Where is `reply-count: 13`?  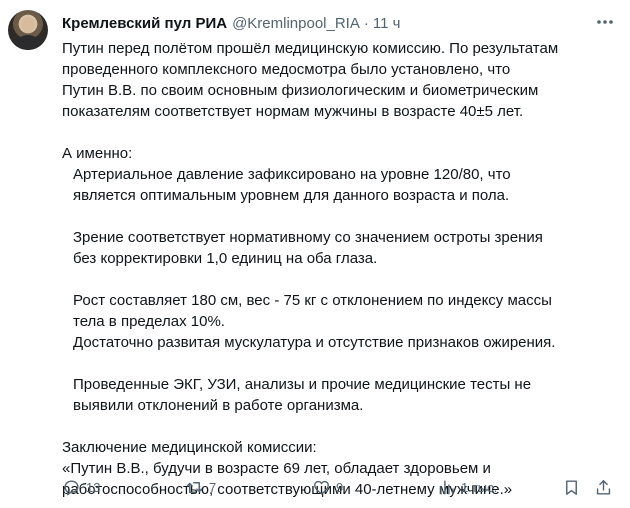
reply-count: 13 is located at coordinates (93, 487).